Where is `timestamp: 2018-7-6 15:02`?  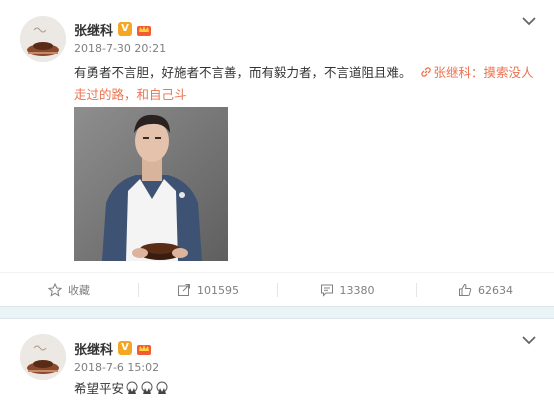 timestamp: 2018-7-6 15:02 is located at coordinates (116, 367).